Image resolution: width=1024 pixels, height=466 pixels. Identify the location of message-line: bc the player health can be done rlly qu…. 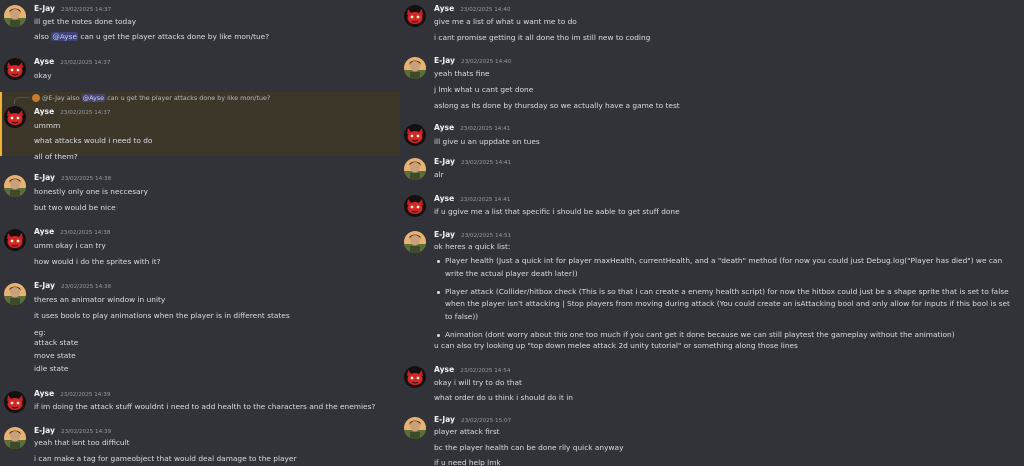
(529, 447).